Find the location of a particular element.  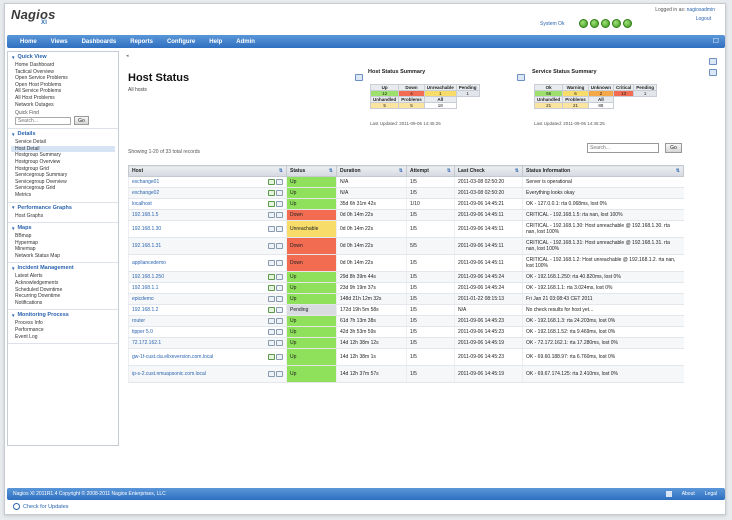

sidebar-section-header: ▼ Monitoring Process is located at coordinates (63, 315).